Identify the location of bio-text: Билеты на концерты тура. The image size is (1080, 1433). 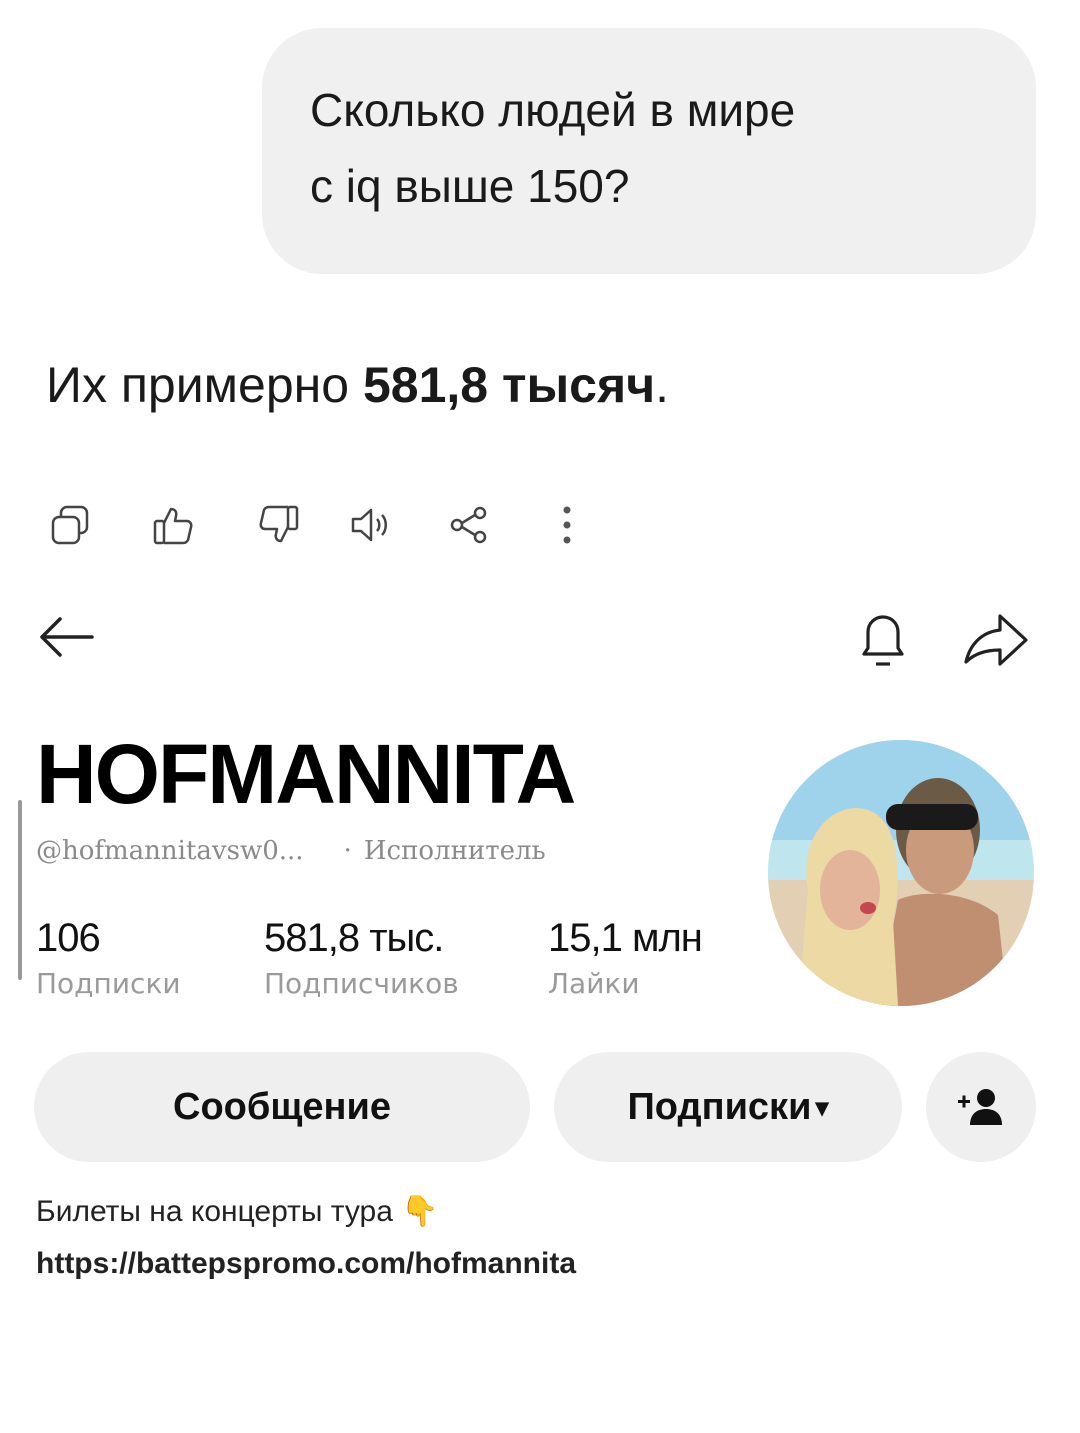
(214, 1211).